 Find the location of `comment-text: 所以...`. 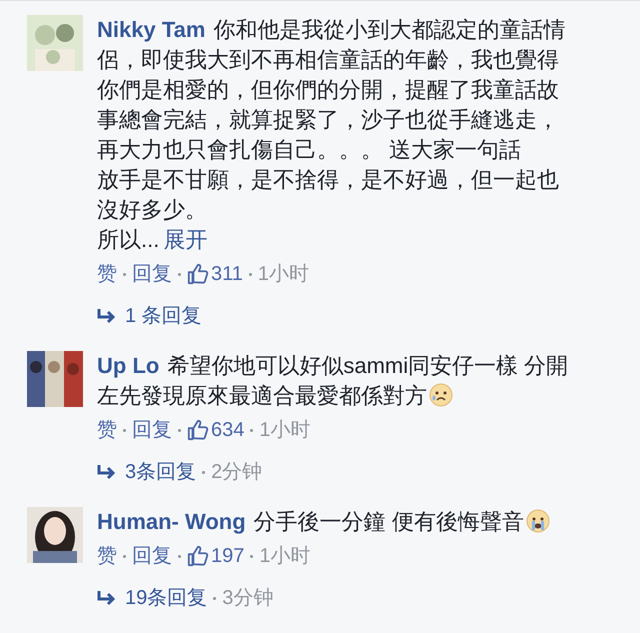

comment-text: 所以... is located at coordinates (128, 239).